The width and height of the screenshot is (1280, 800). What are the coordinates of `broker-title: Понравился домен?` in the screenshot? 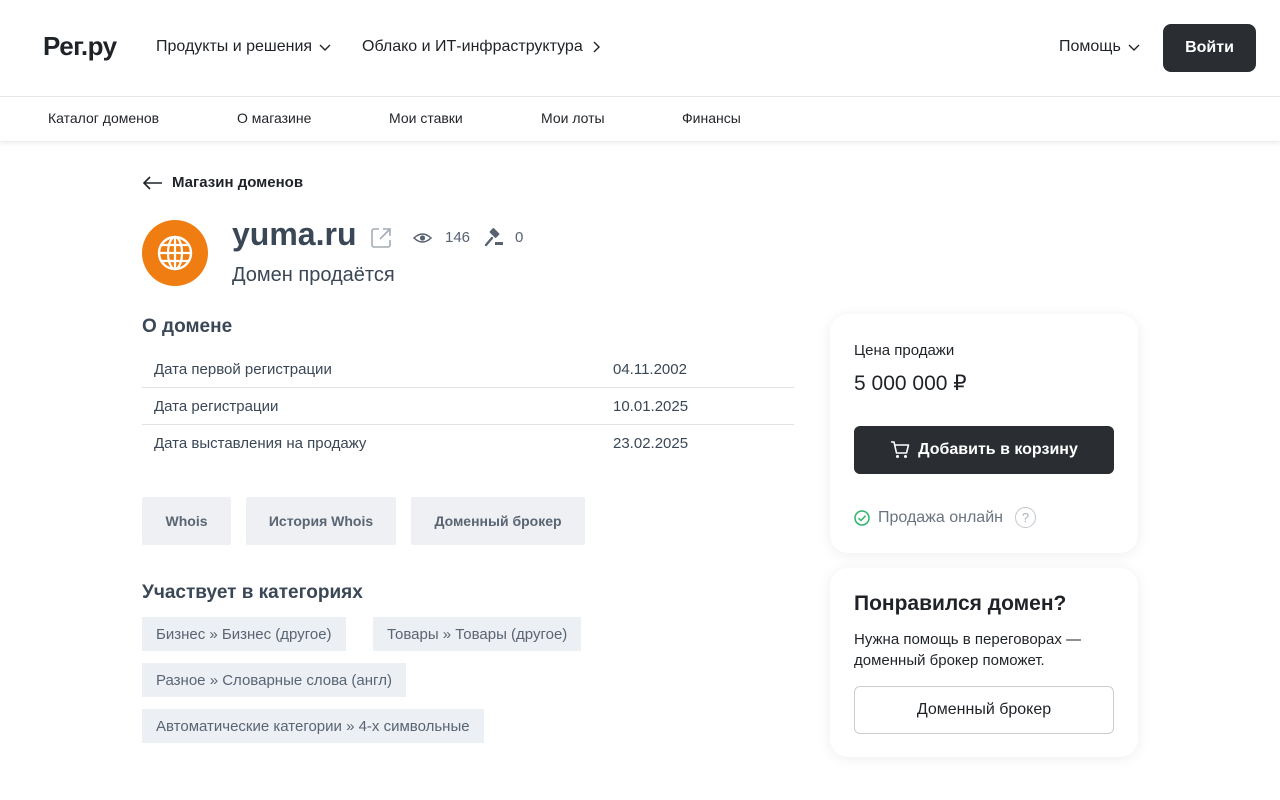 It's located at (960, 603).